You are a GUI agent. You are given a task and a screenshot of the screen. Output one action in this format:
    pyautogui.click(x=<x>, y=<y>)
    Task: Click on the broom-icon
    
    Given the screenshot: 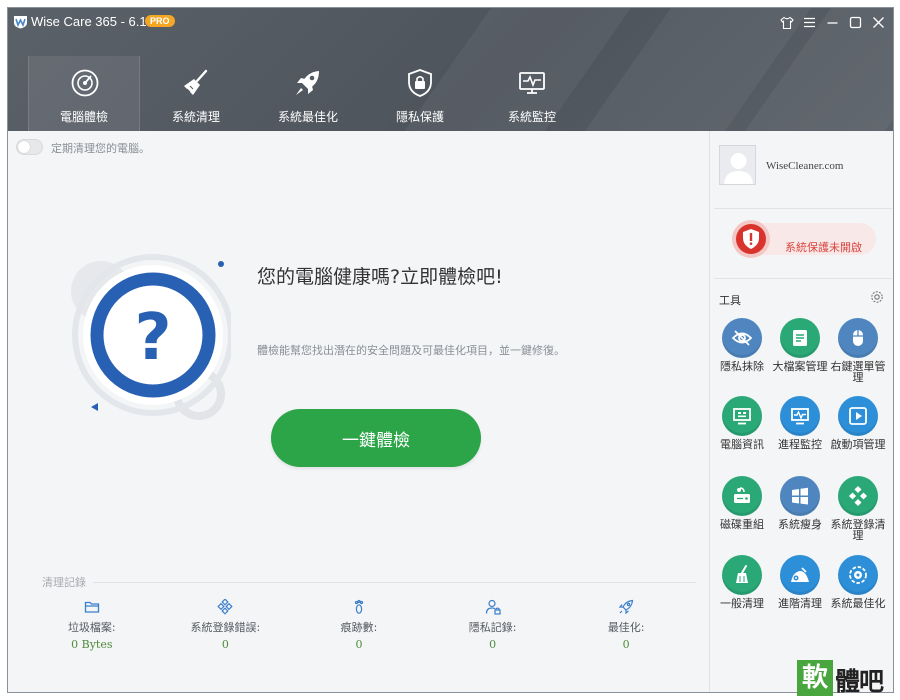 What is the action you would take?
    pyautogui.click(x=196, y=82)
    